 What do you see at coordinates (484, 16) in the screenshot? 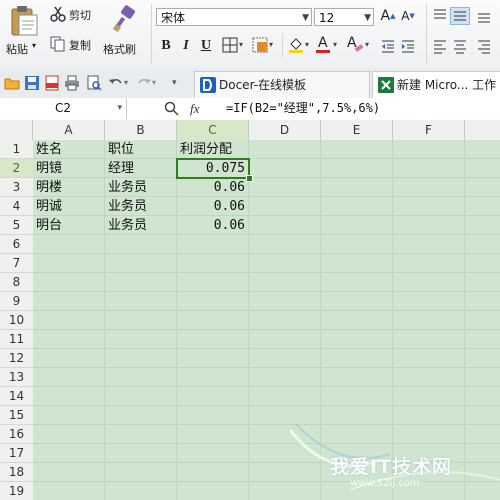
I see `align-bottom-button` at bounding box center [484, 16].